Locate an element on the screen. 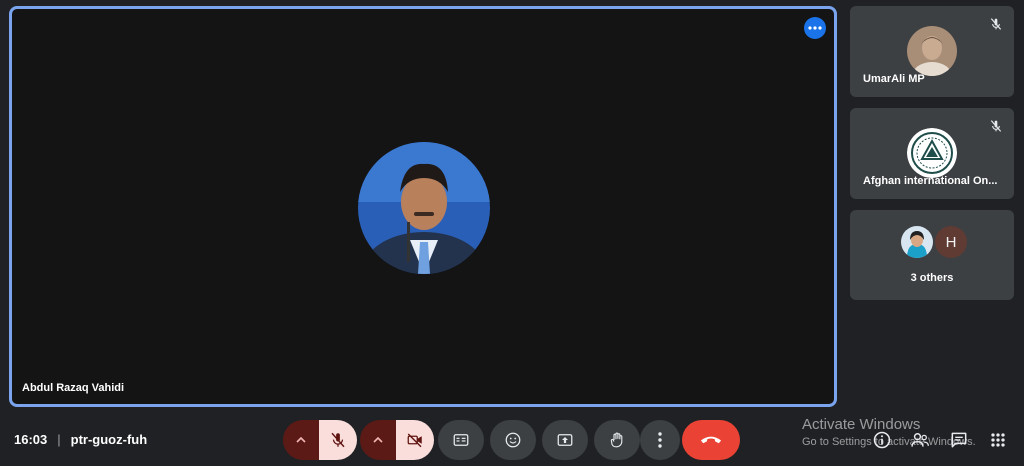 The width and height of the screenshot is (1024, 466). mic-control-group is located at coordinates (320, 440).